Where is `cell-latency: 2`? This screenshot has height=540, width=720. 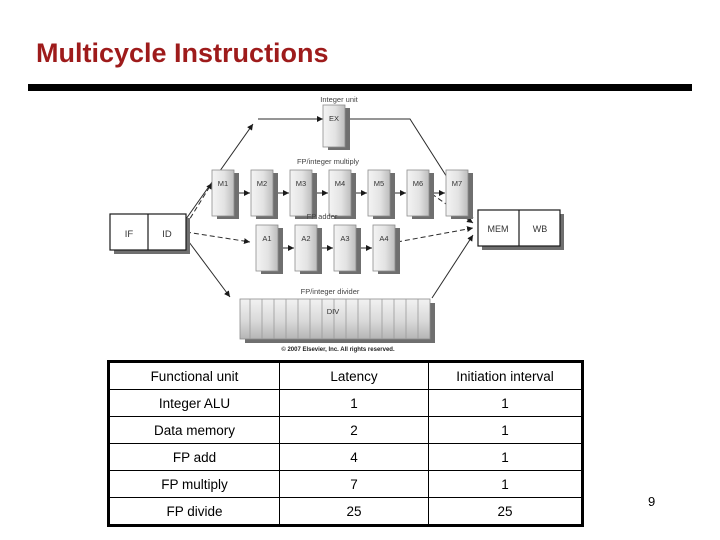 cell-latency: 2 is located at coordinates (353, 430).